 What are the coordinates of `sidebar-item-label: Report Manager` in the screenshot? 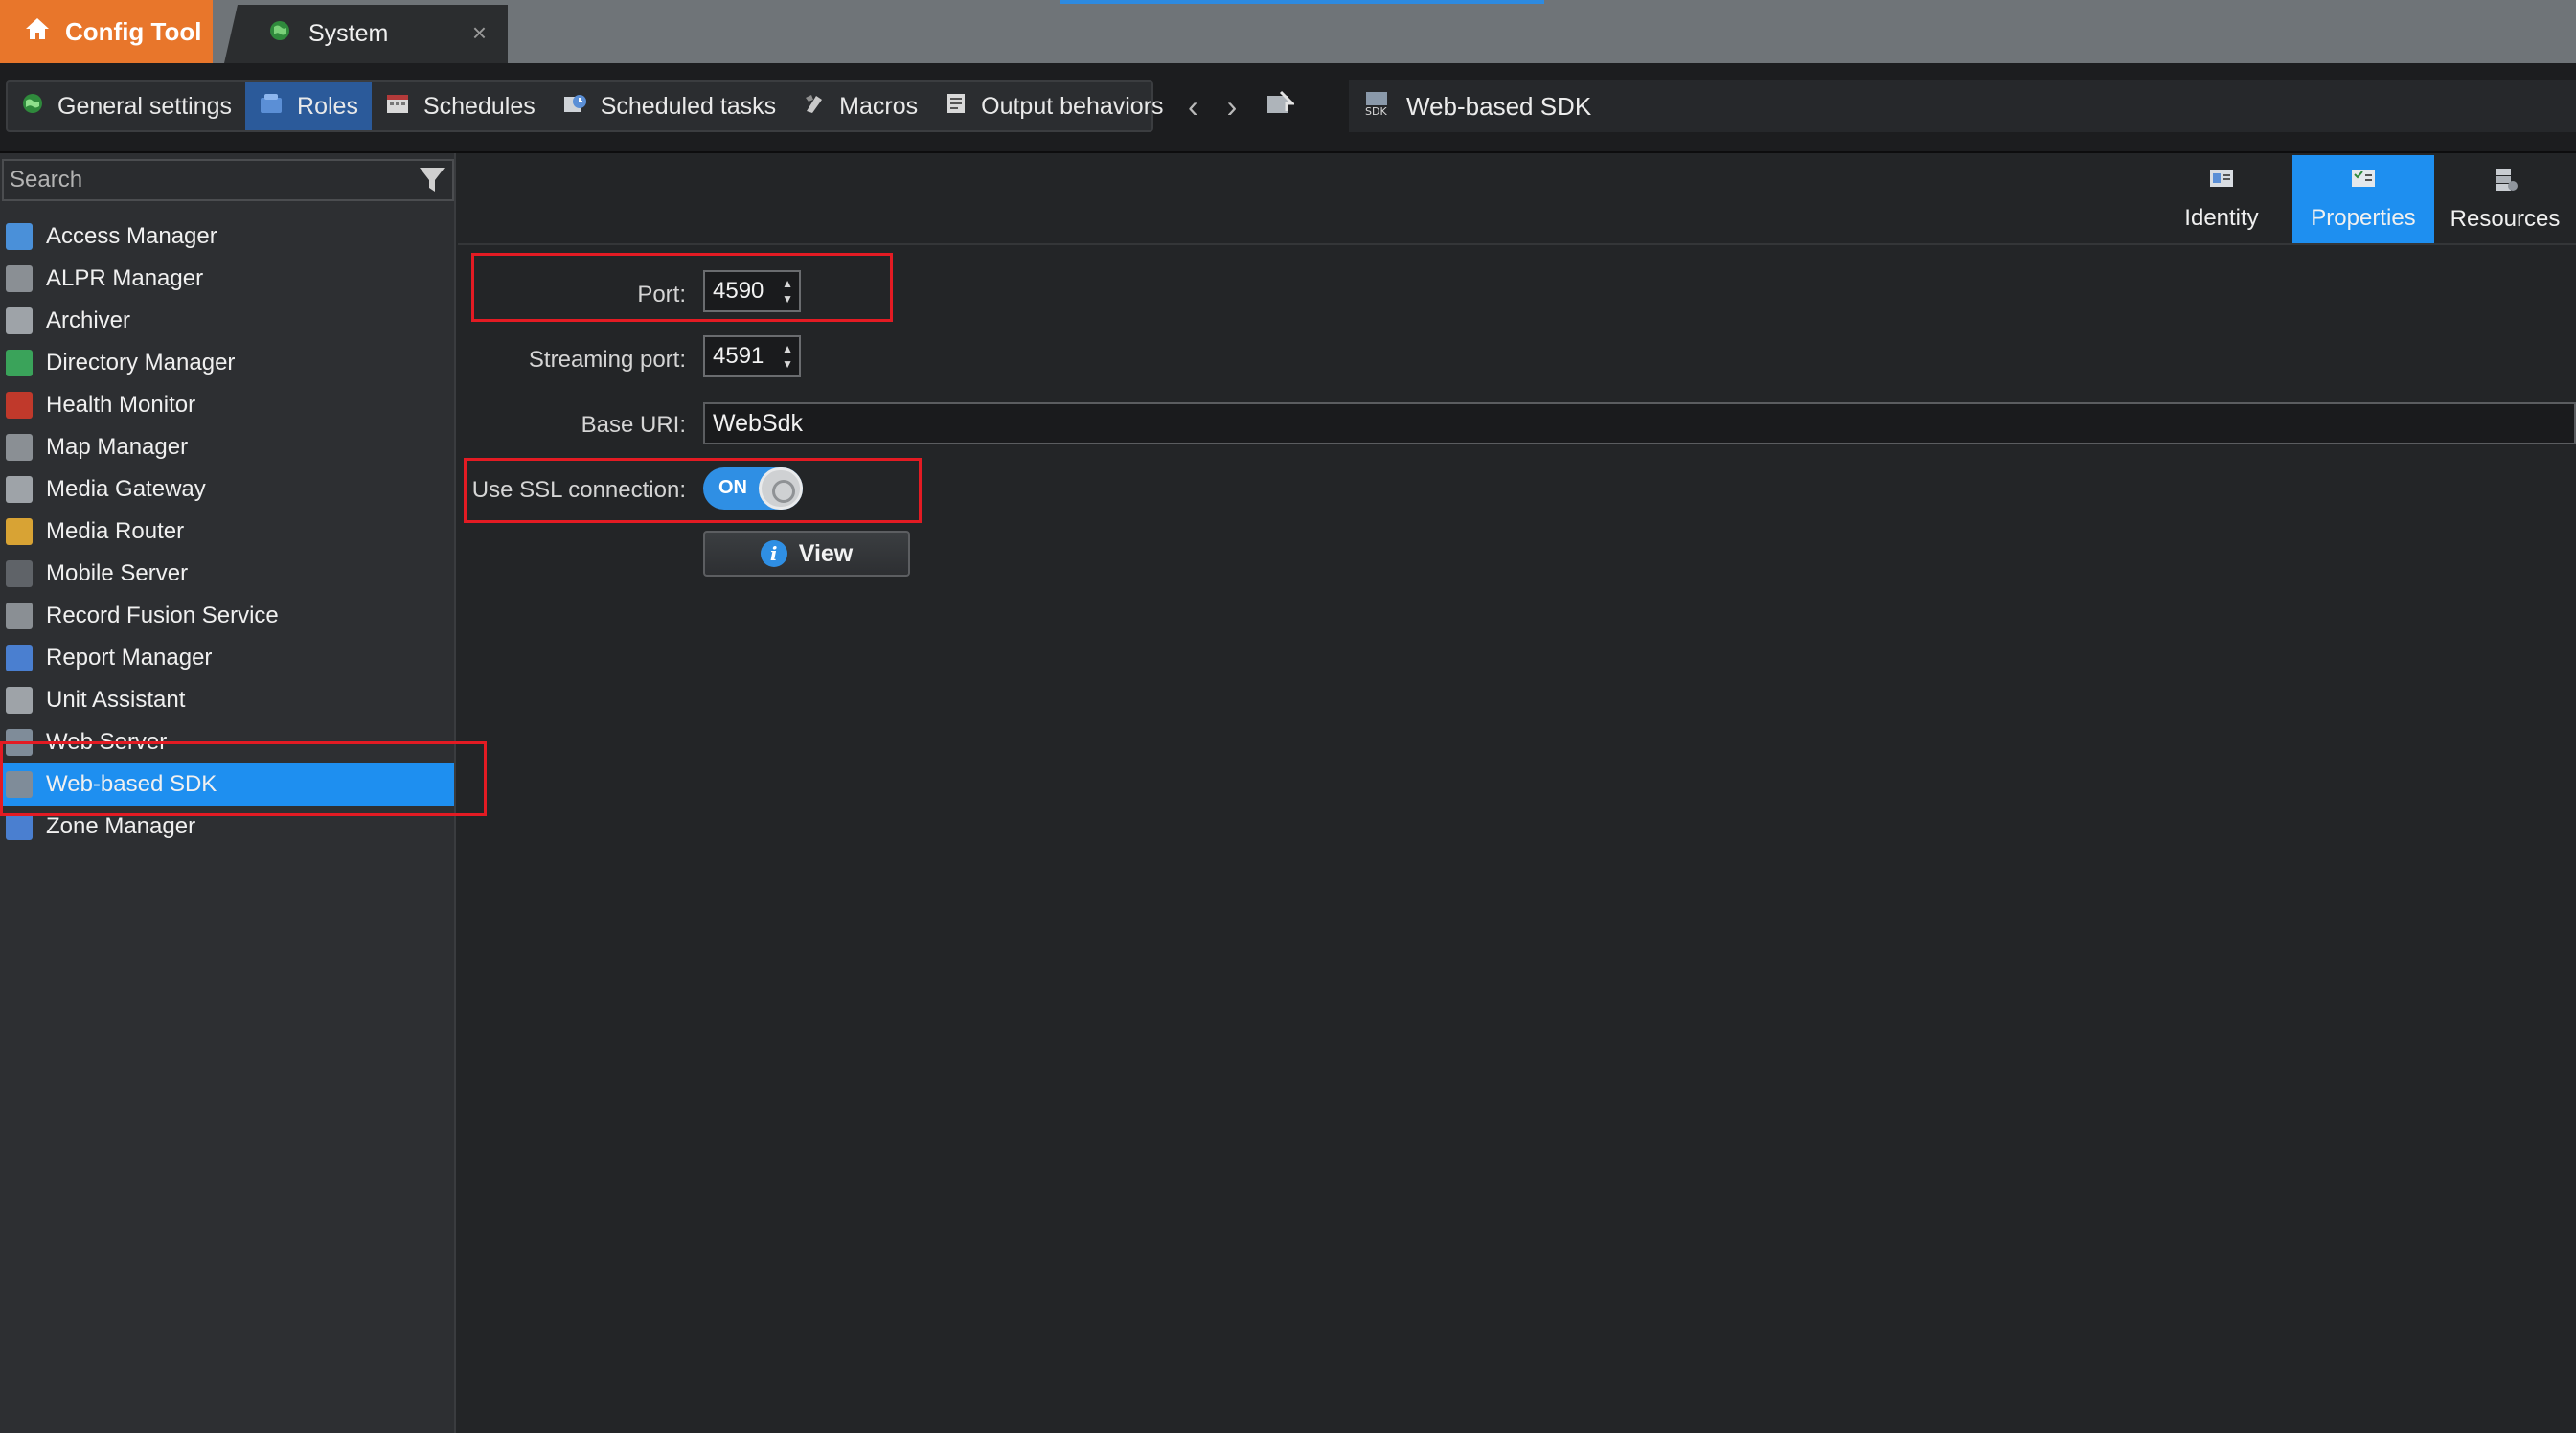 It's located at (130, 658).